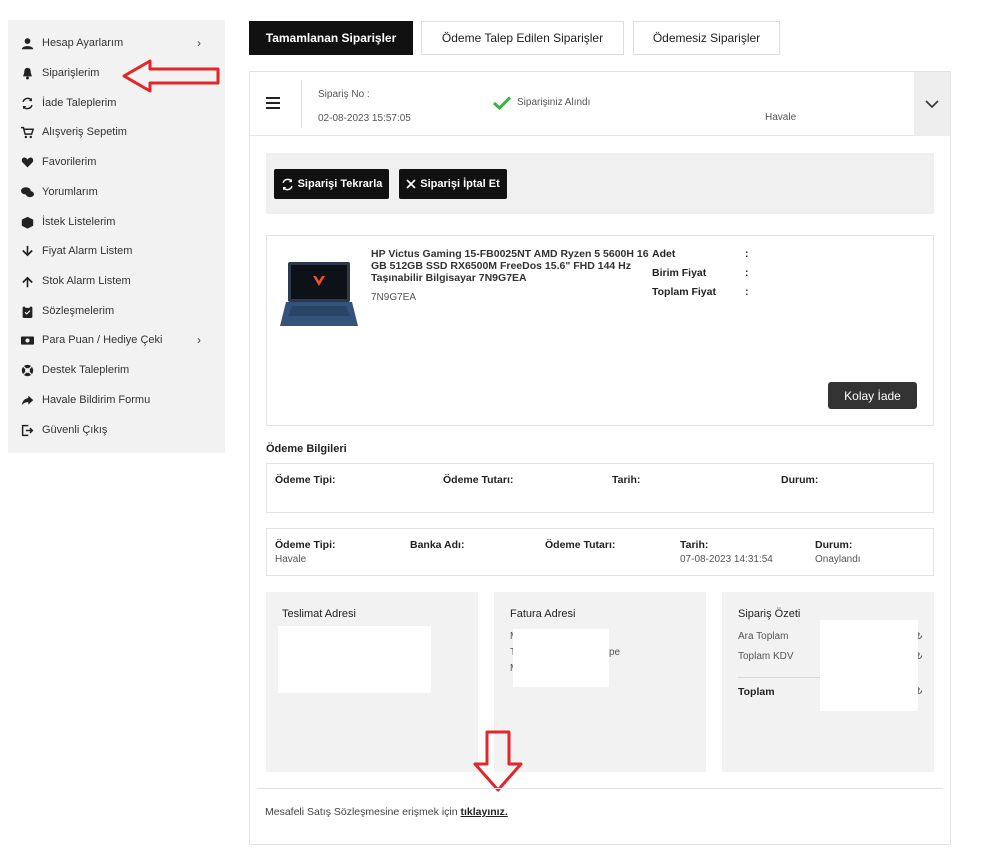 This screenshot has width=1005, height=852. I want to click on bell-icon, so click(27, 73).